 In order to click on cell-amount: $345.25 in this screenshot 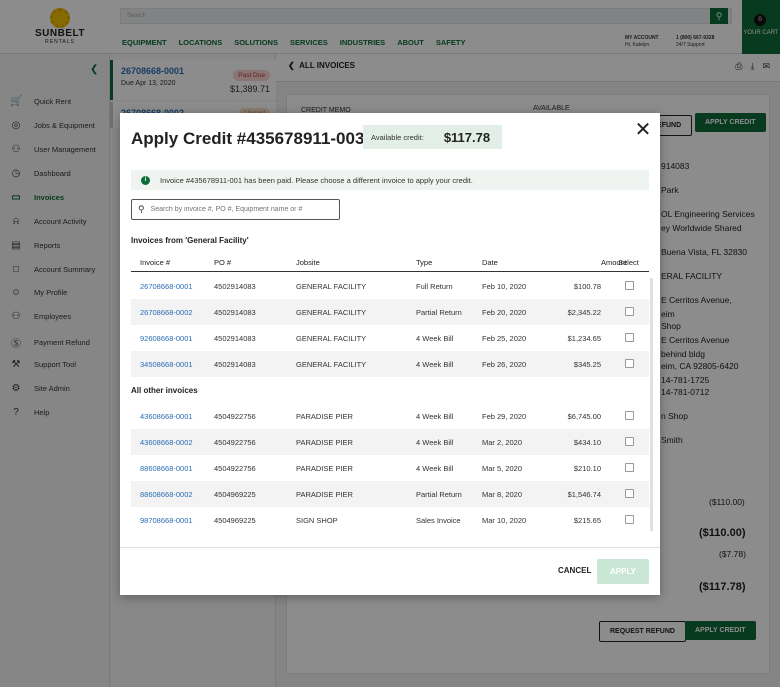, I will do `click(587, 364)`.